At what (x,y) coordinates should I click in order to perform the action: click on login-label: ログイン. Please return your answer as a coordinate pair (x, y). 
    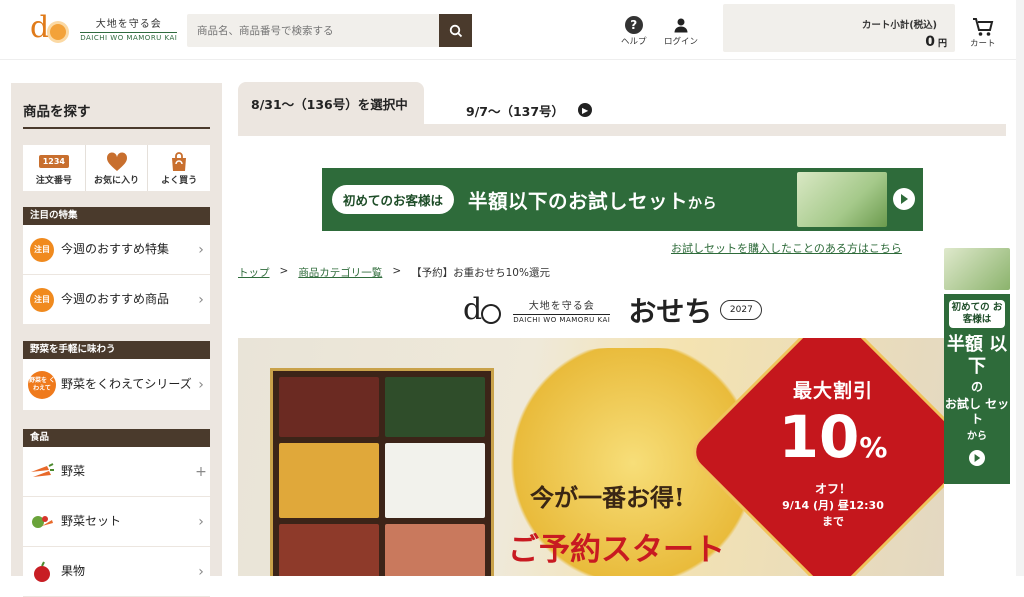
    Looking at the image, I should click on (681, 42).